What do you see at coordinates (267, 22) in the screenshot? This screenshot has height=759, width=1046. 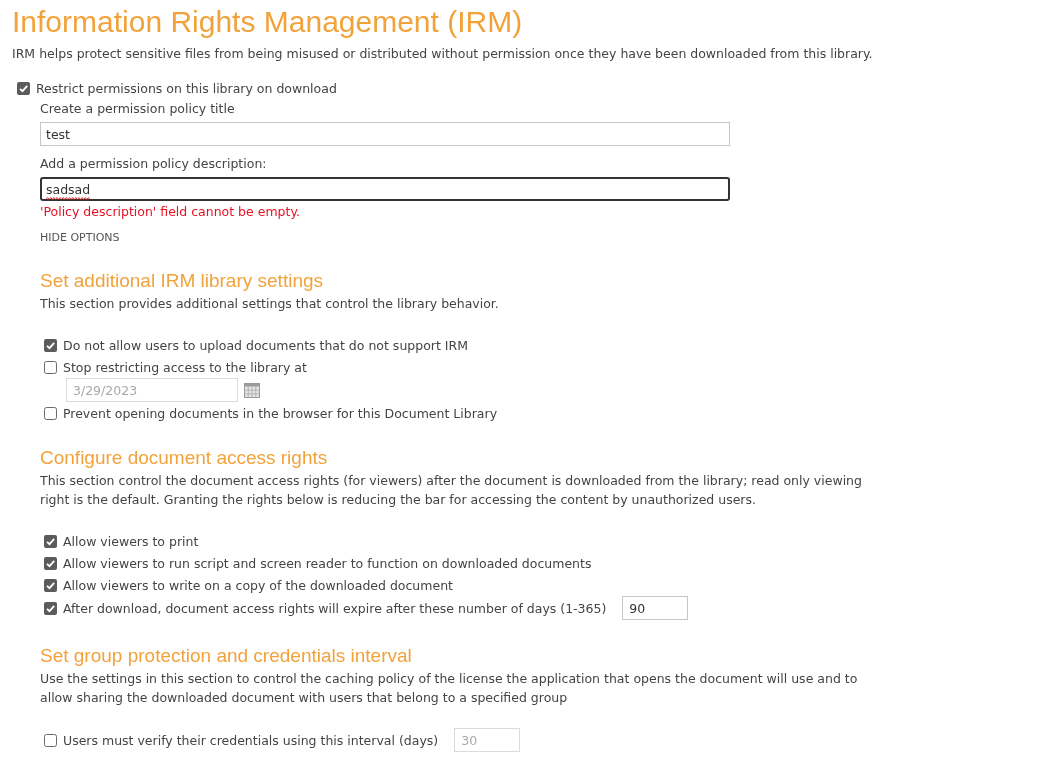 I see `page-title: Information Rights Management (IRM)` at bounding box center [267, 22].